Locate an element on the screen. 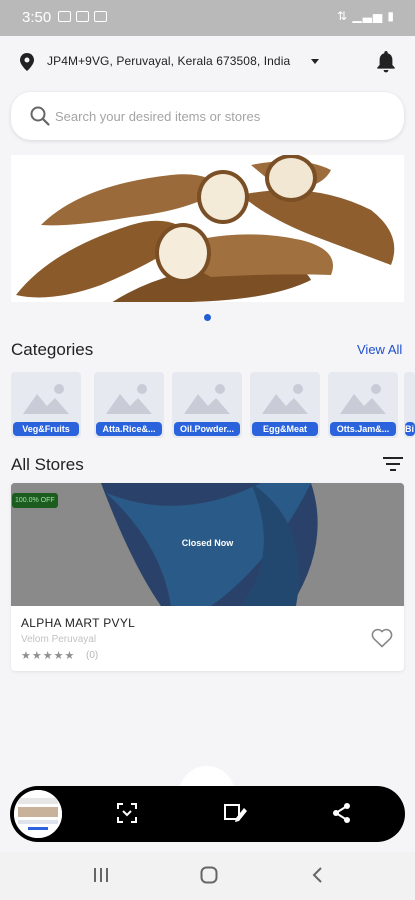  view-all-link: View All is located at coordinates (379, 349).